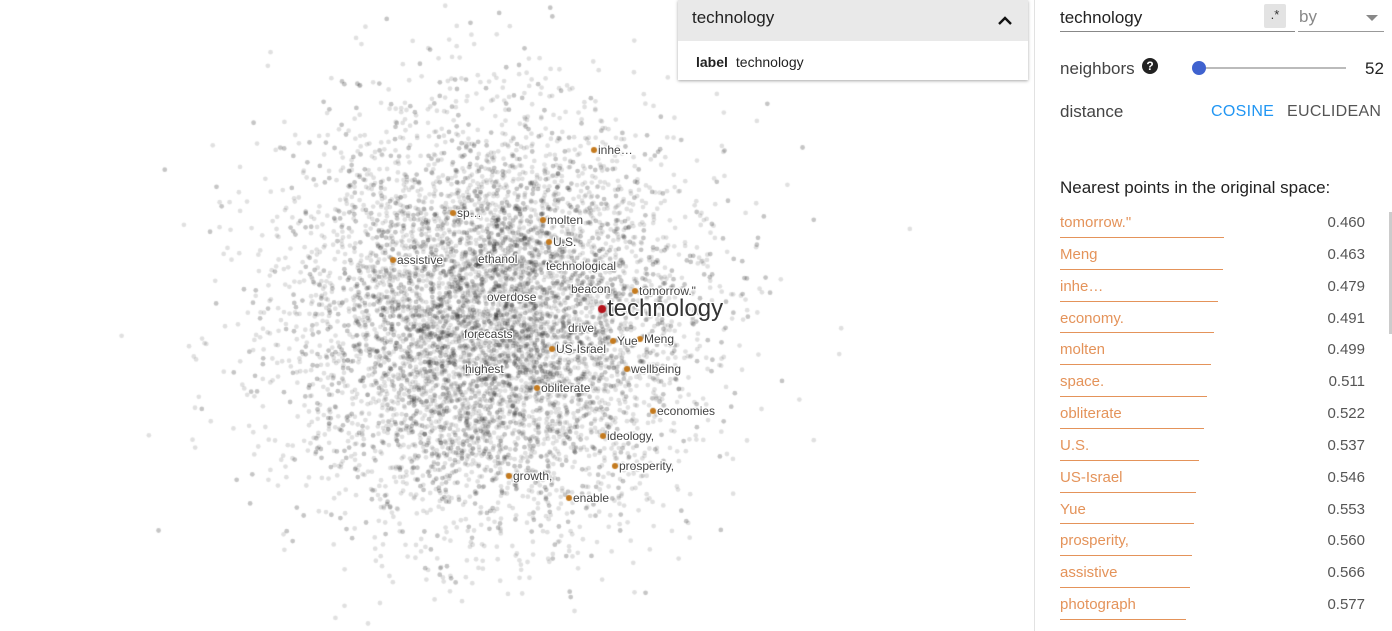 This screenshot has height=631, width=1392. I want to click on nearest-point-distance: 0.577, so click(1346, 605).